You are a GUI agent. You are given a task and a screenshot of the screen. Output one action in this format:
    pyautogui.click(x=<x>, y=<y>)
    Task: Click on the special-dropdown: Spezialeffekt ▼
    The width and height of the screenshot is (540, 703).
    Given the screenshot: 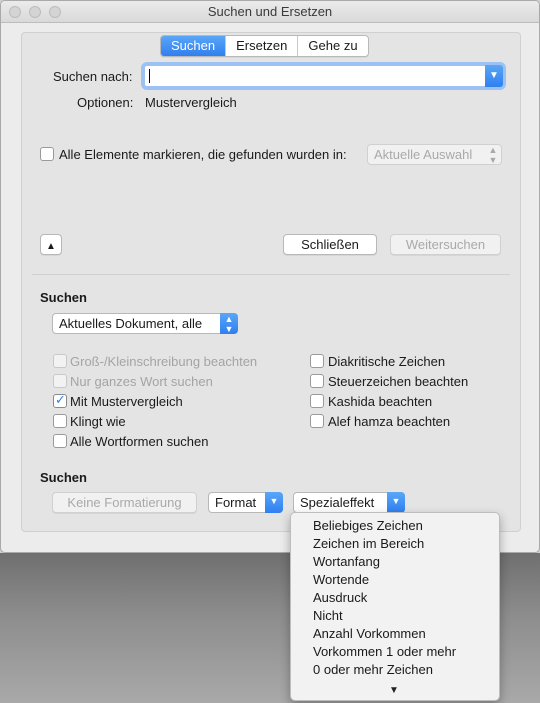 What is the action you would take?
    pyautogui.click(x=349, y=502)
    